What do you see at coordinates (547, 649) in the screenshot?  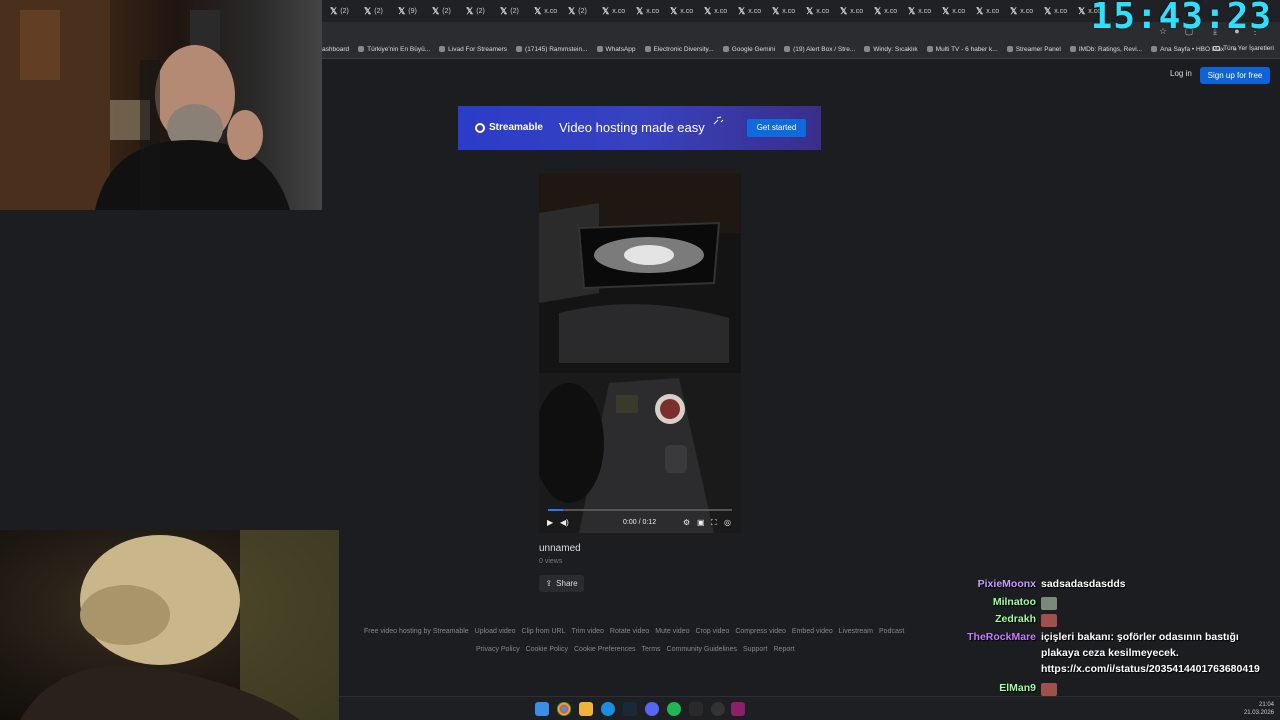 I see `footer-link: Cookie Policy` at bounding box center [547, 649].